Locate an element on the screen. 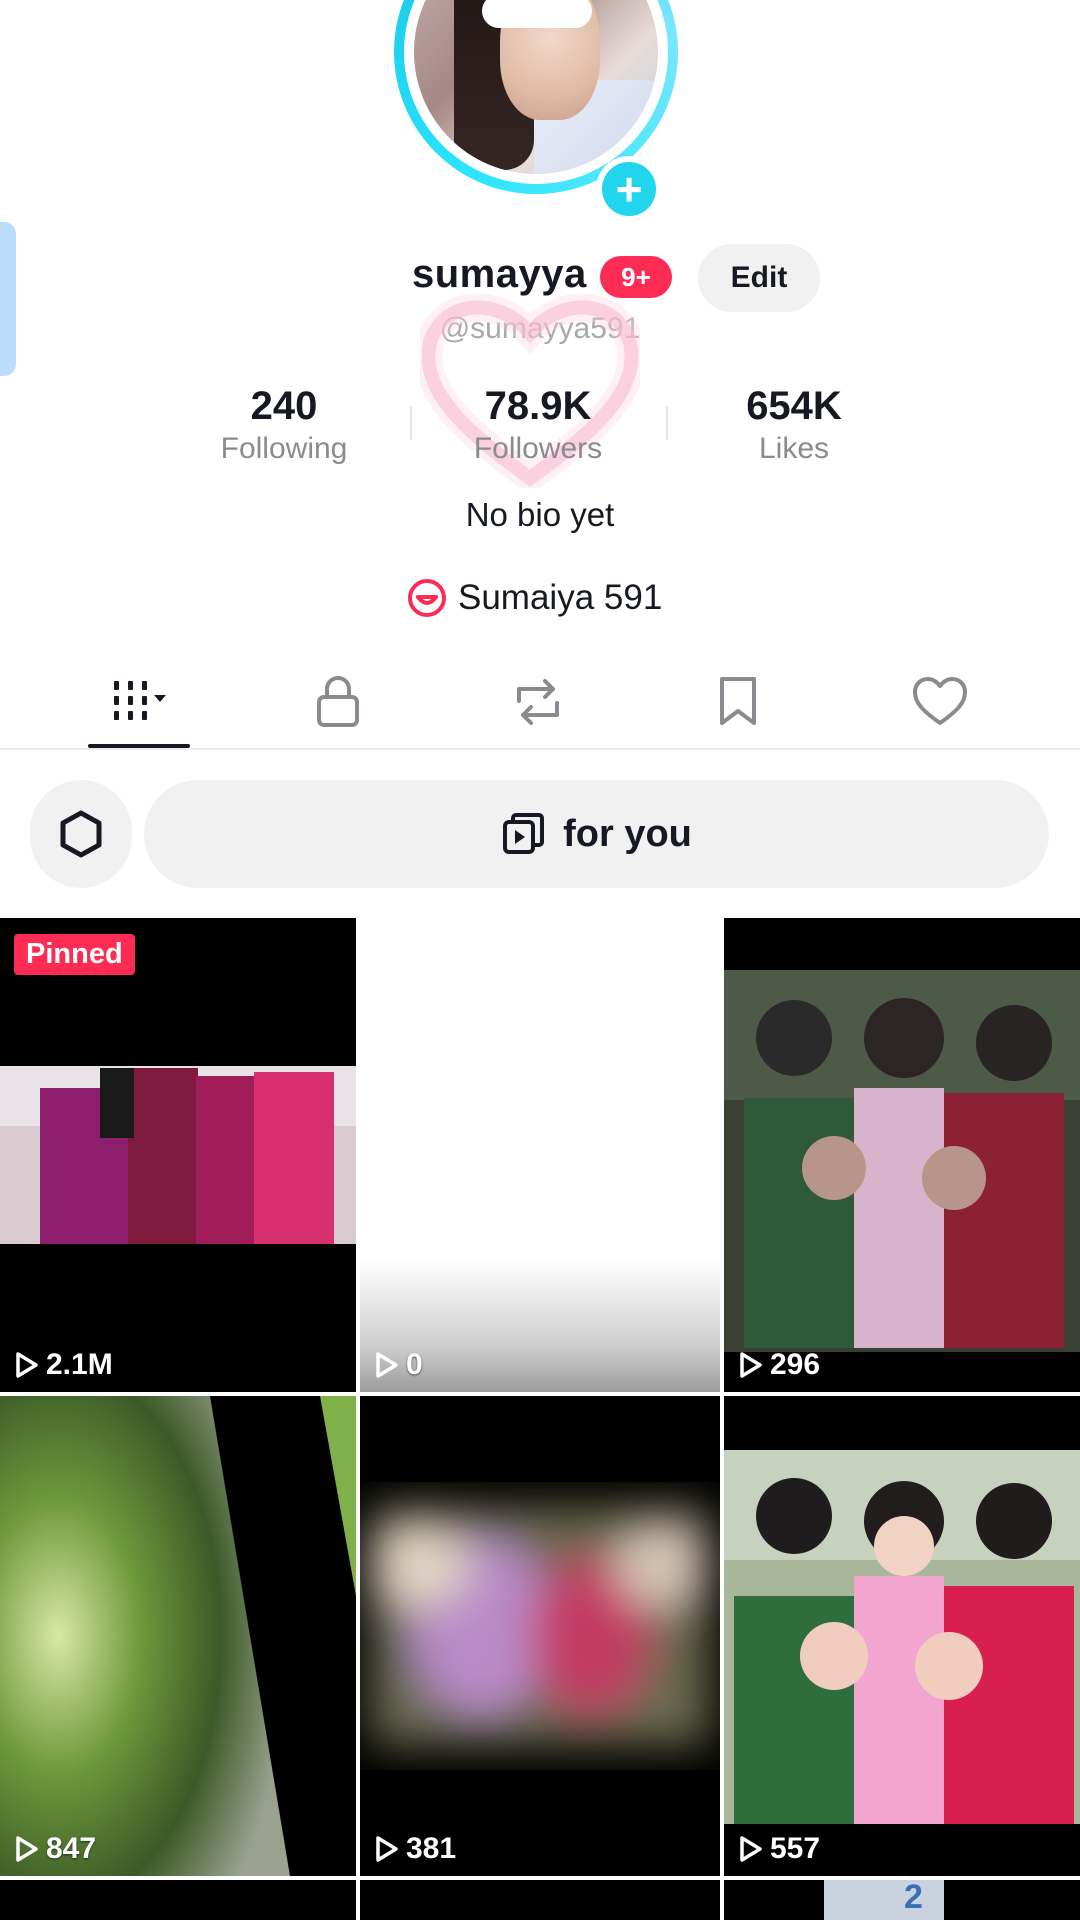 Image resolution: width=1080 pixels, height=1920 pixels. video-thumbnail: 557 is located at coordinates (902, 1636).